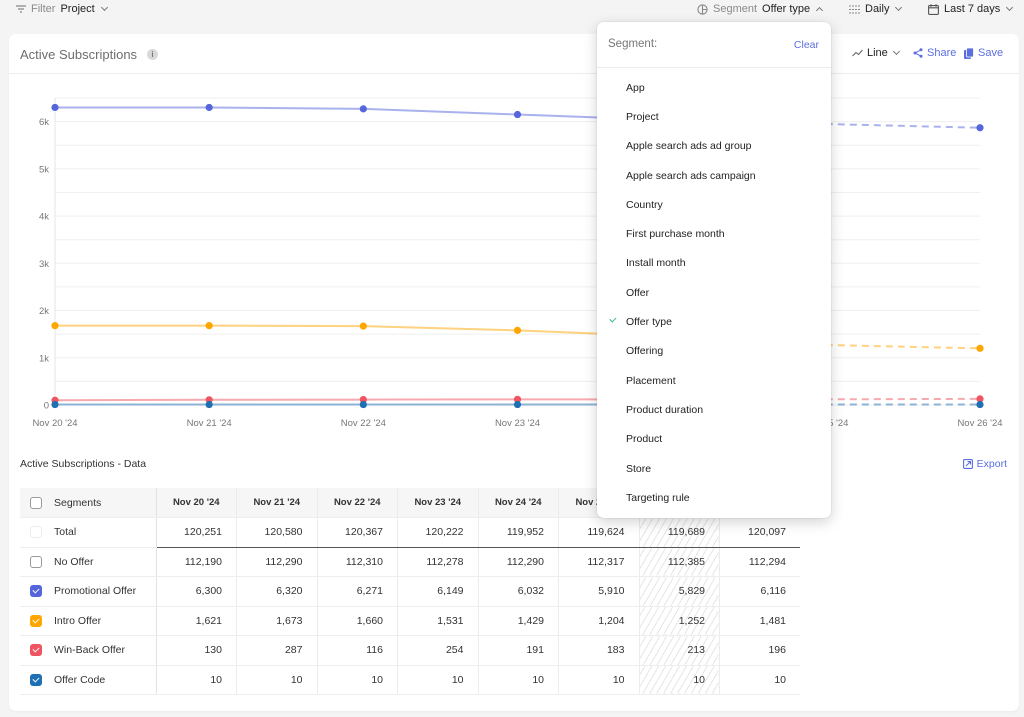  I want to click on value-cell: 6,271, so click(357, 591).